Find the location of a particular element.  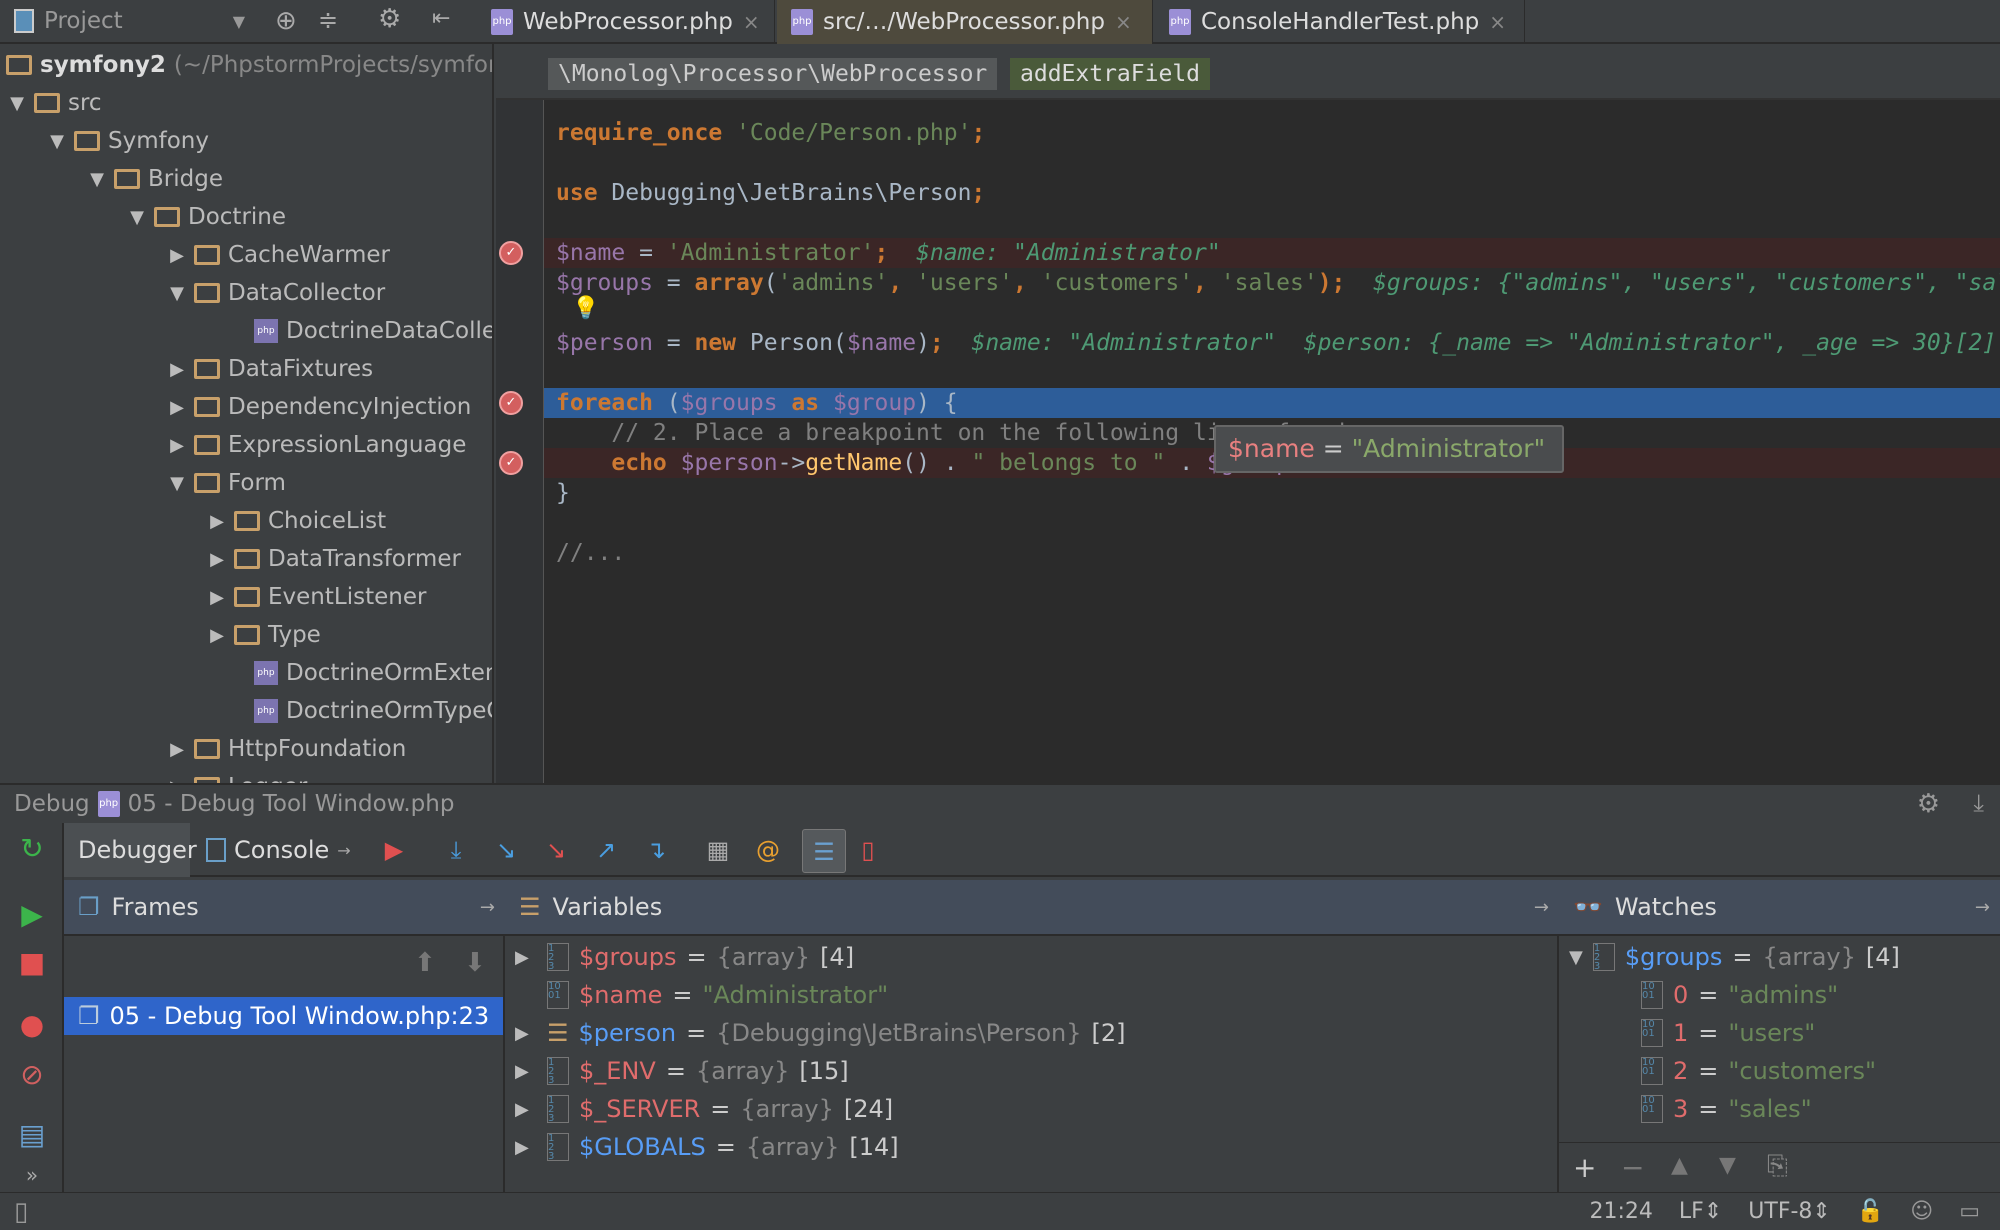

layout-icon: ▤ is located at coordinates (32, 1135).